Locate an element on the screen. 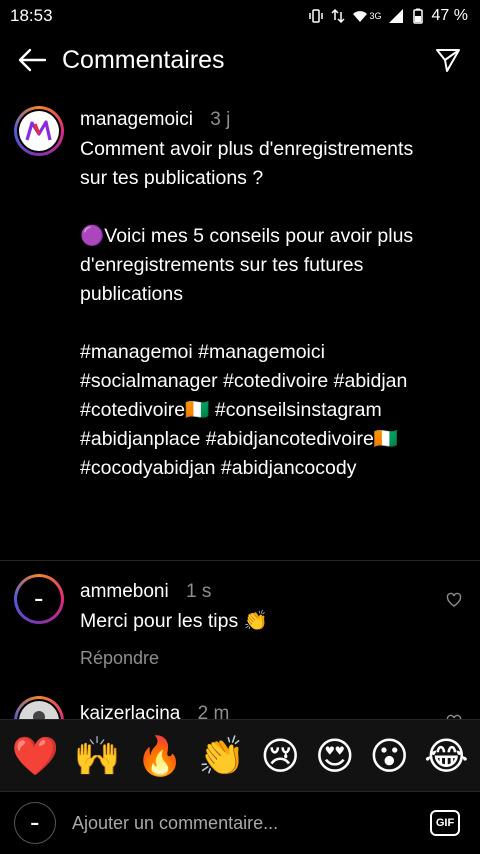  heart-icon is located at coordinates (454, 600).